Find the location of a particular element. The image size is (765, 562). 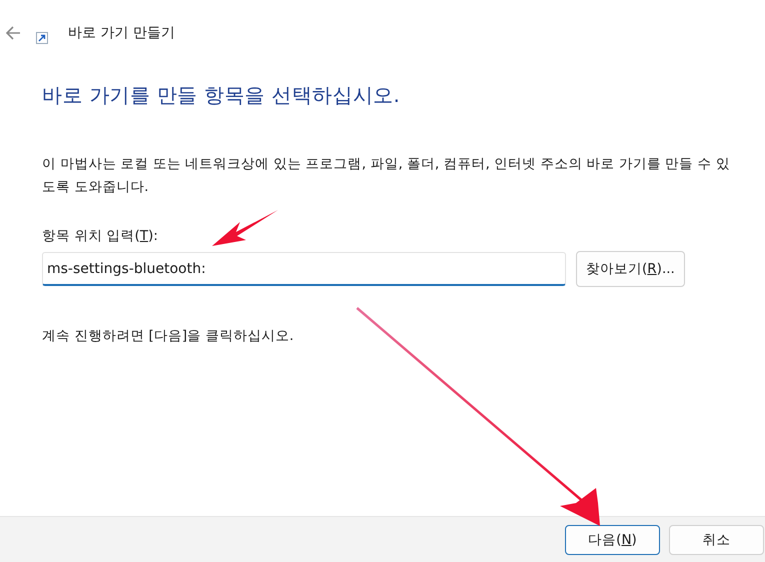

hint-text: 계속 진행하려면 [다음]을 클릭하십시오. is located at coordinates (168, 336).